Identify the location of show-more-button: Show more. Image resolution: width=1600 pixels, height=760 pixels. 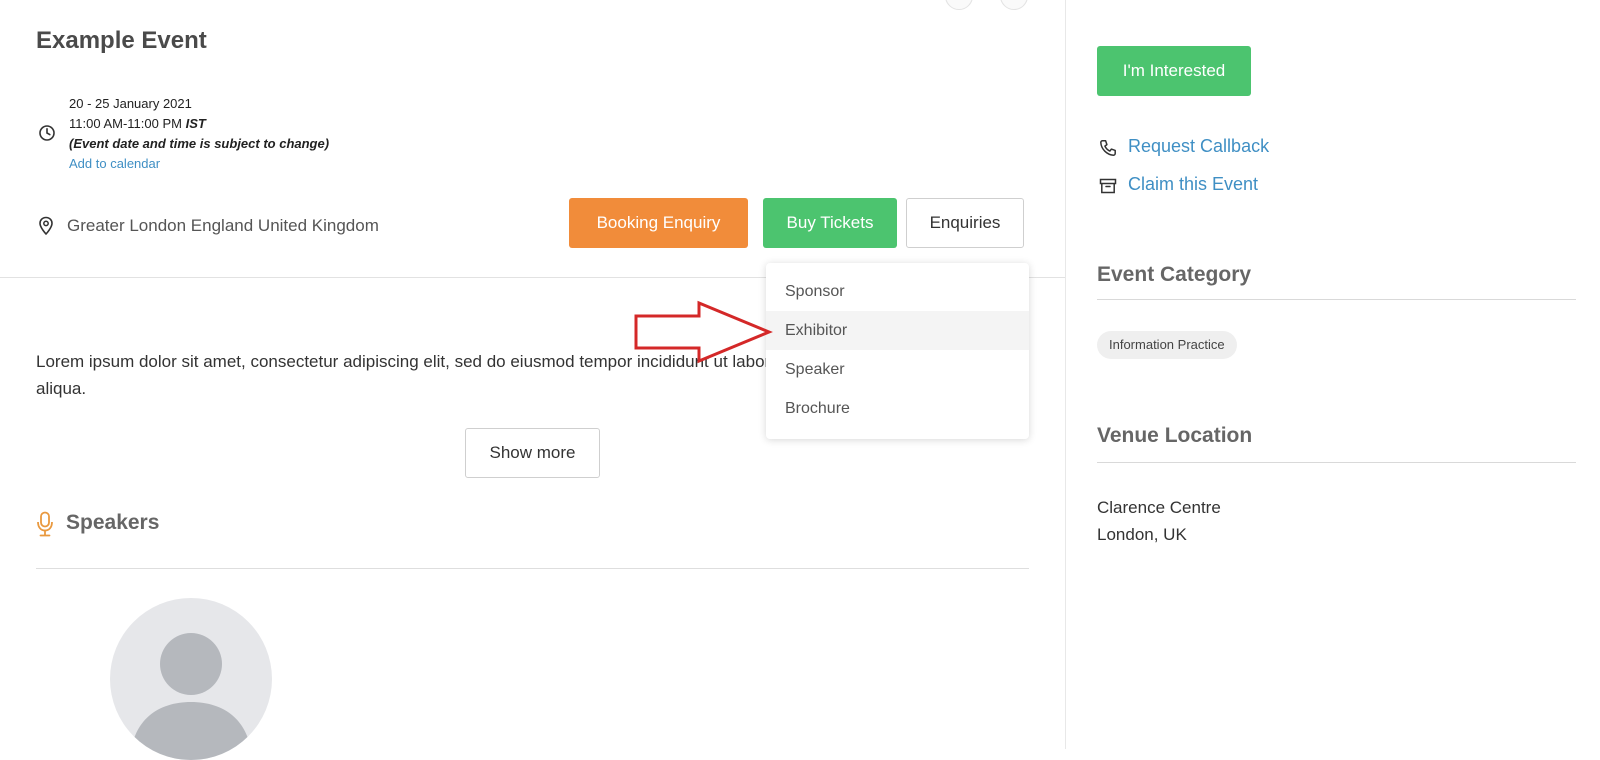
(532, 453).